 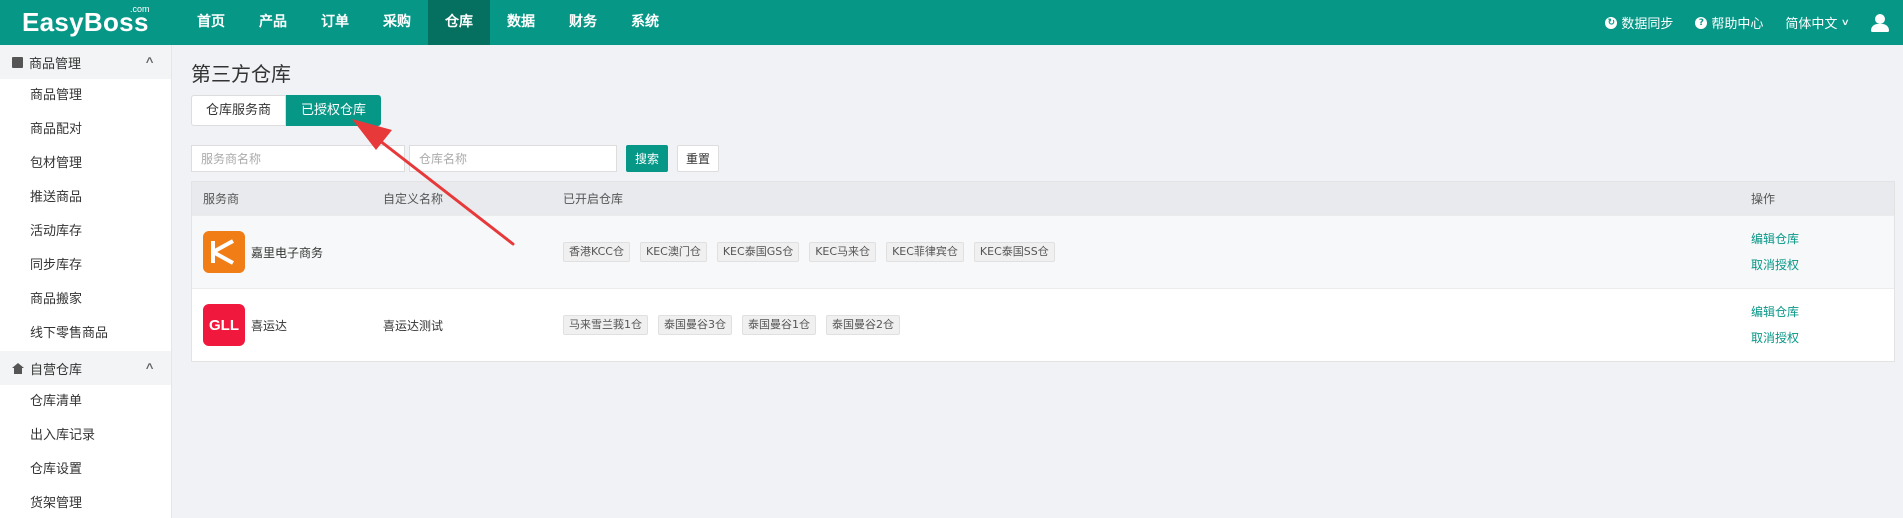 What do you see at coordinates (459, 22) in the screenshot?
I see `nav-warehouse: 仓库` at bounding box center [459, 22].